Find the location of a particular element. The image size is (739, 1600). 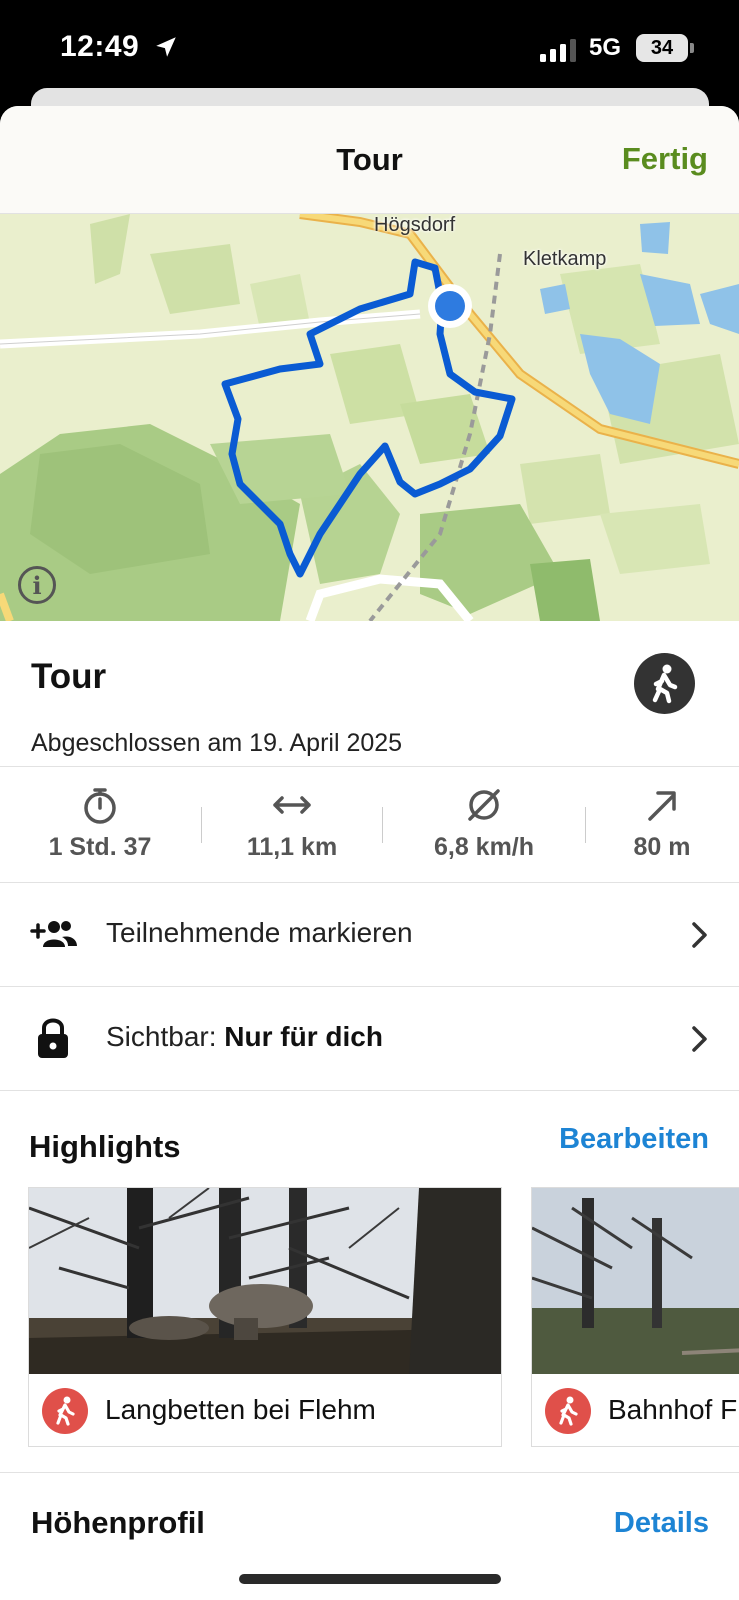

distance-icon is located at coordinates (292, 805).